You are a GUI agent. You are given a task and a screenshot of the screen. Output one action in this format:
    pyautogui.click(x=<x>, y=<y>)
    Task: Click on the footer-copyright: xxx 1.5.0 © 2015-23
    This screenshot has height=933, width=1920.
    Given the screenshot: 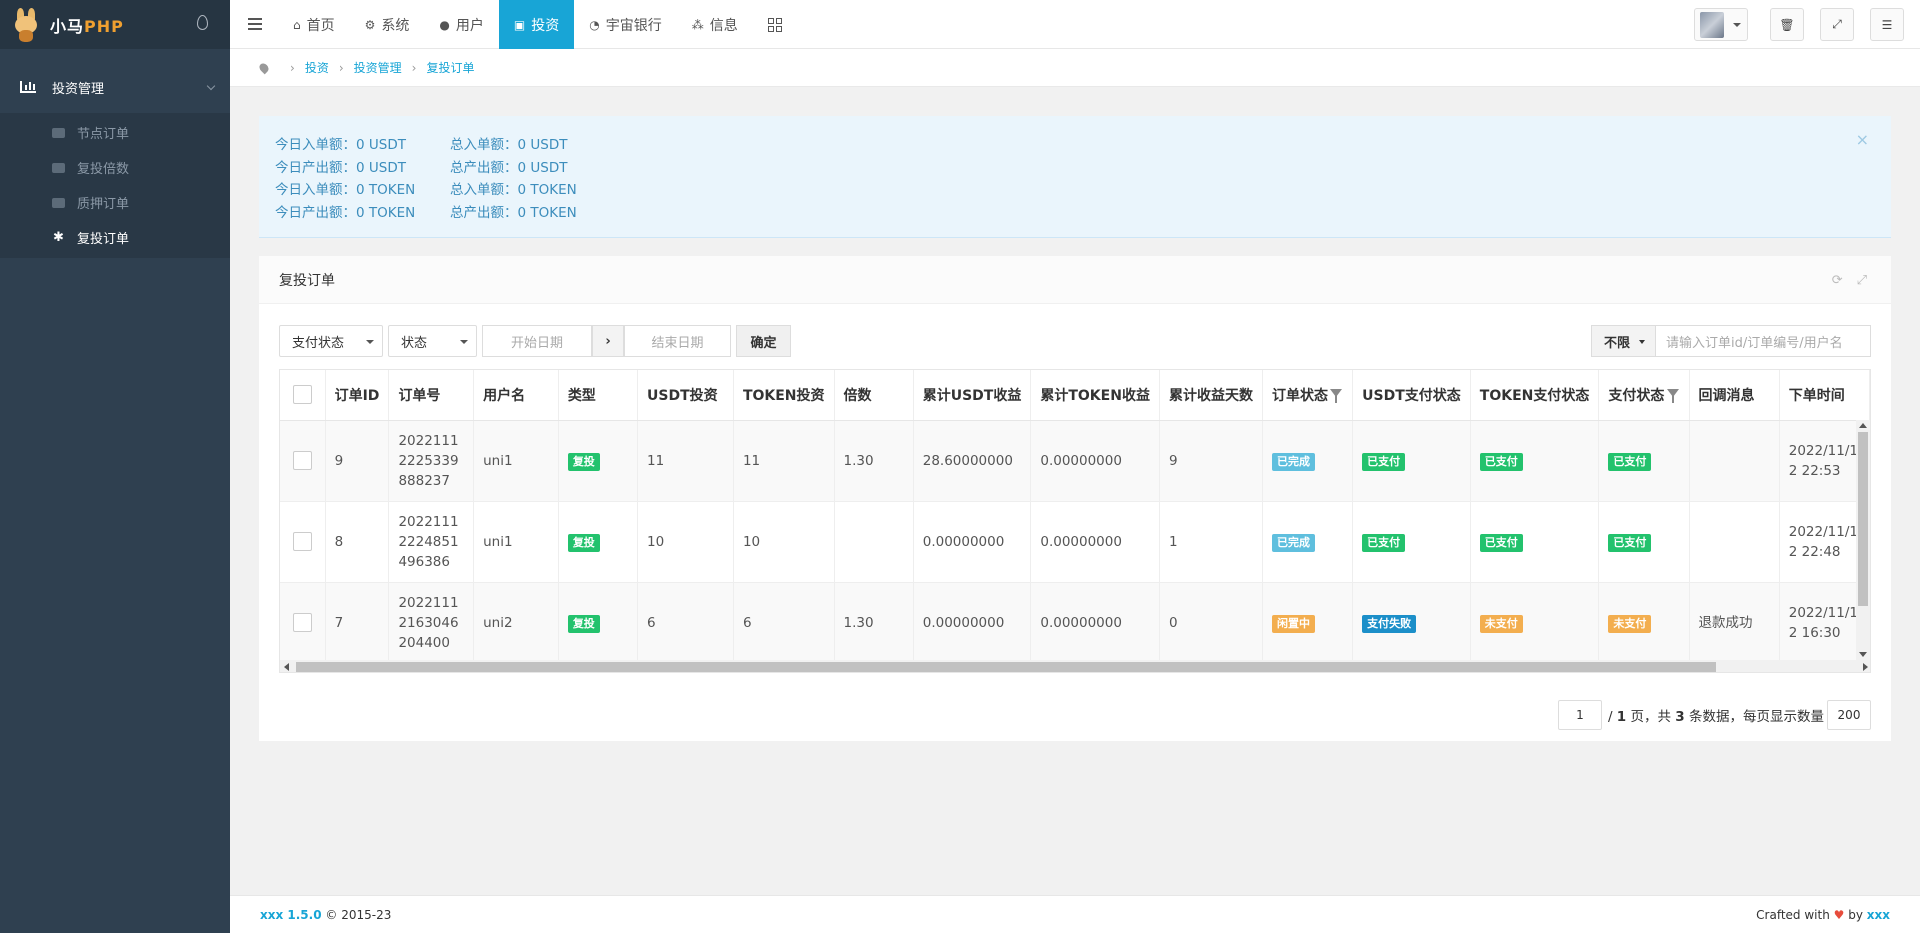 What is the action you would take?
    pyautogui.click(x=326, y=914)
    